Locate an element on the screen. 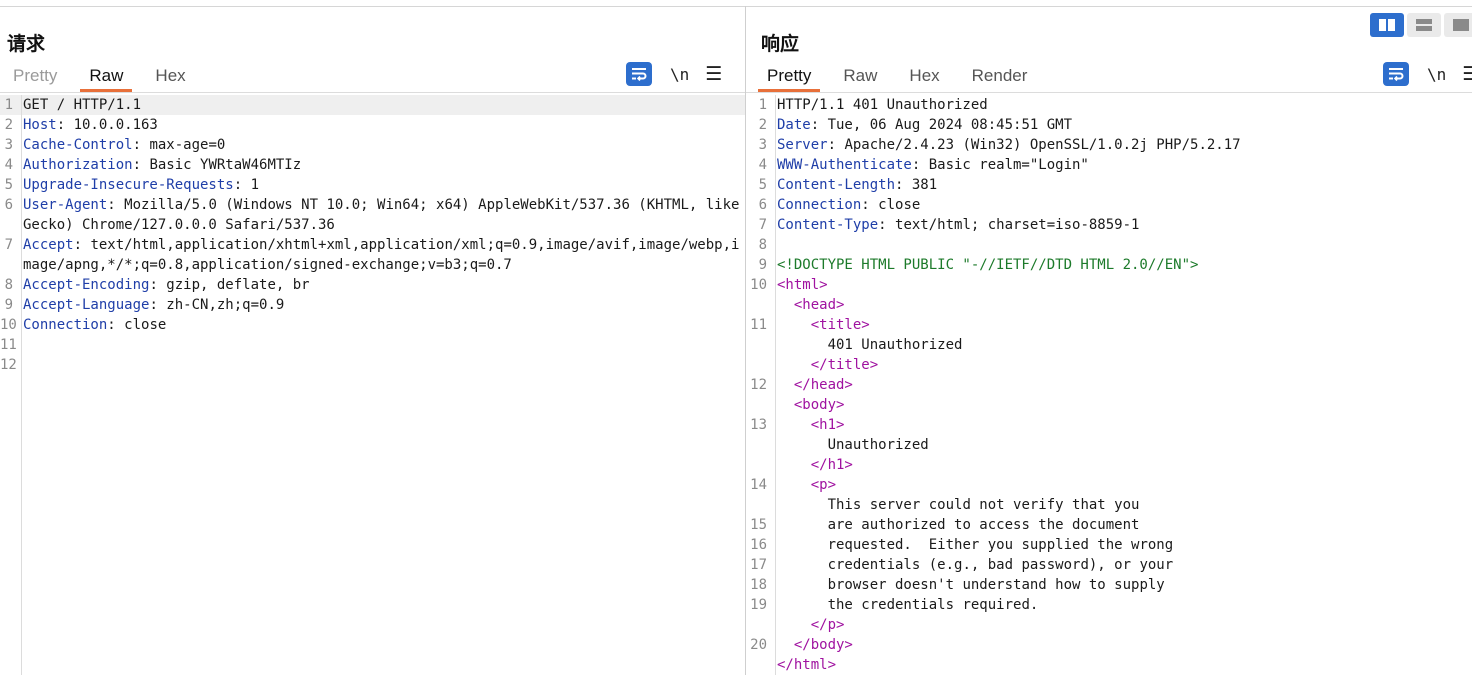  code-line: 1 HTTP/1.1 401 Unauthorized is located at coordinates (1109, 105).